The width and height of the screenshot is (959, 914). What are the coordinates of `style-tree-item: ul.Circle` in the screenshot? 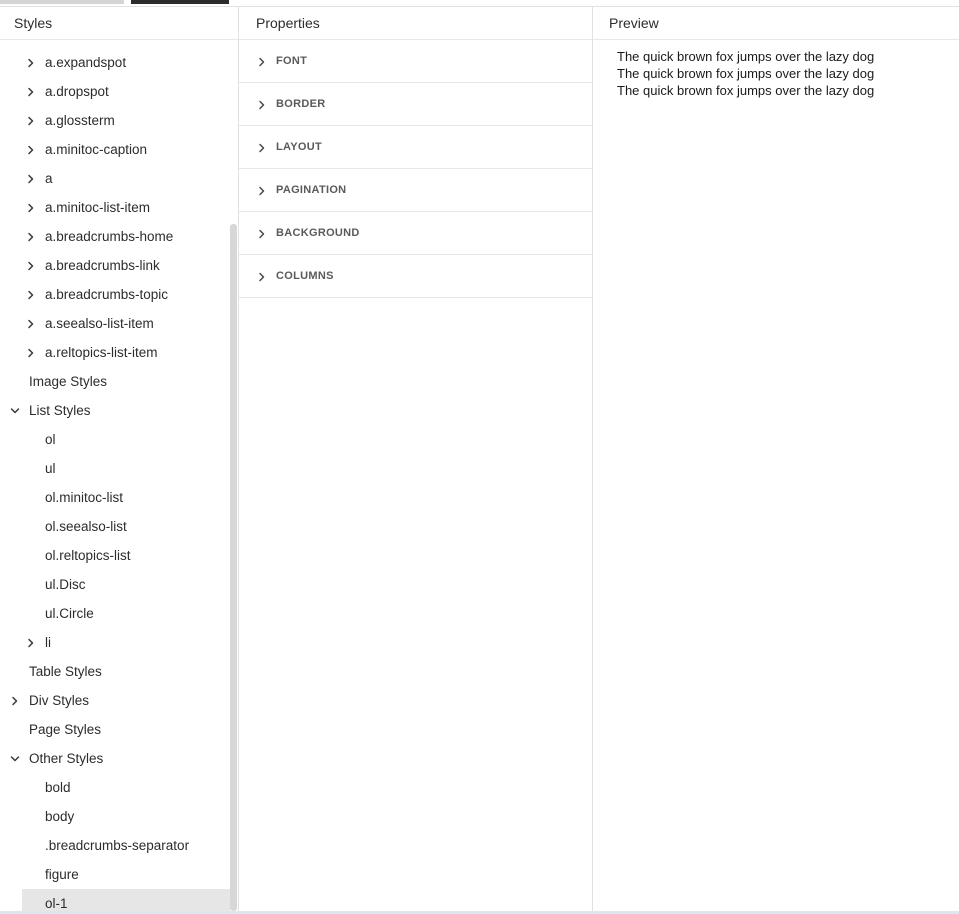 It's located at (115, 613).